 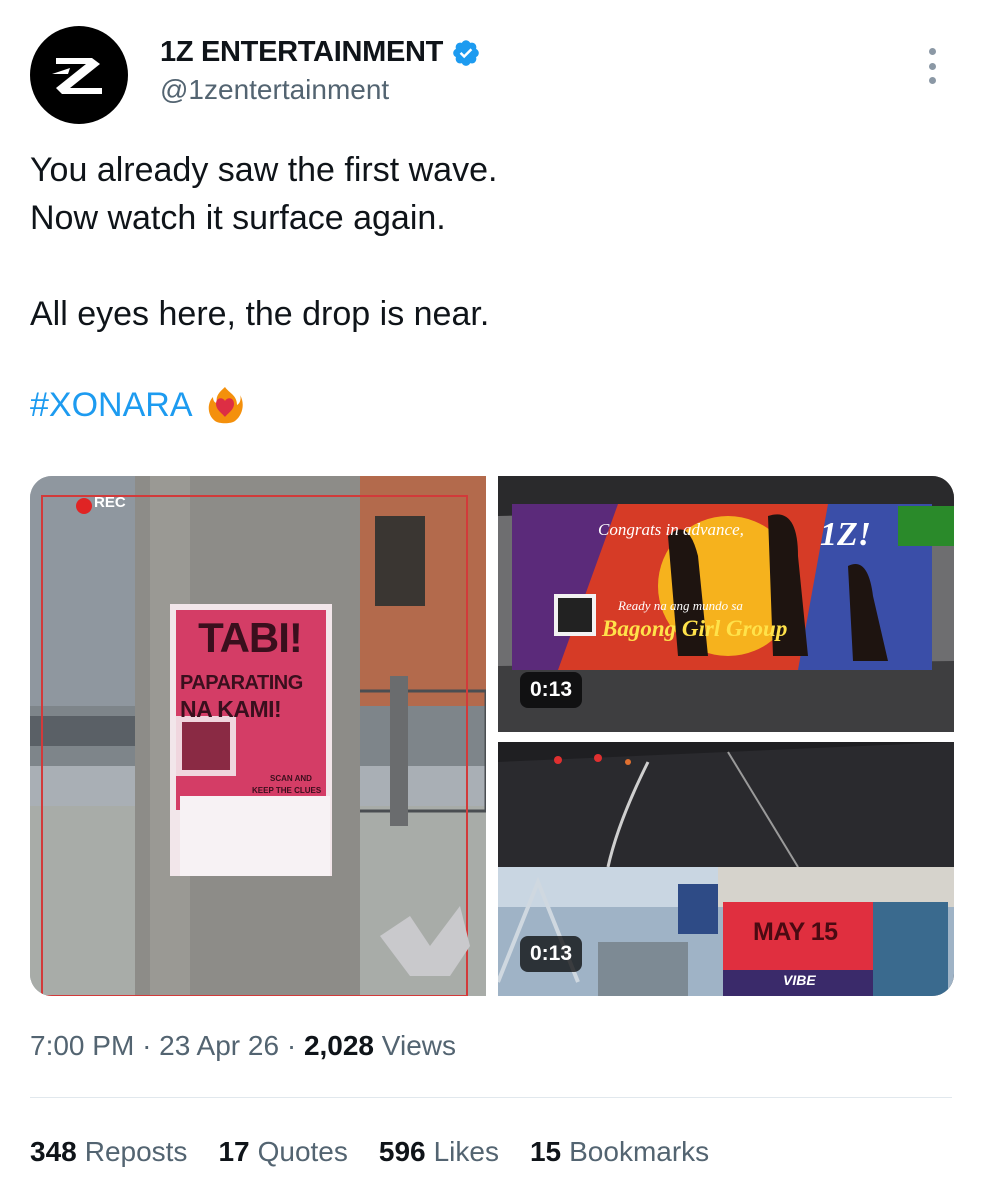 I want to click on stat-likes: 596 Likes, so click(x=439, y=1152).